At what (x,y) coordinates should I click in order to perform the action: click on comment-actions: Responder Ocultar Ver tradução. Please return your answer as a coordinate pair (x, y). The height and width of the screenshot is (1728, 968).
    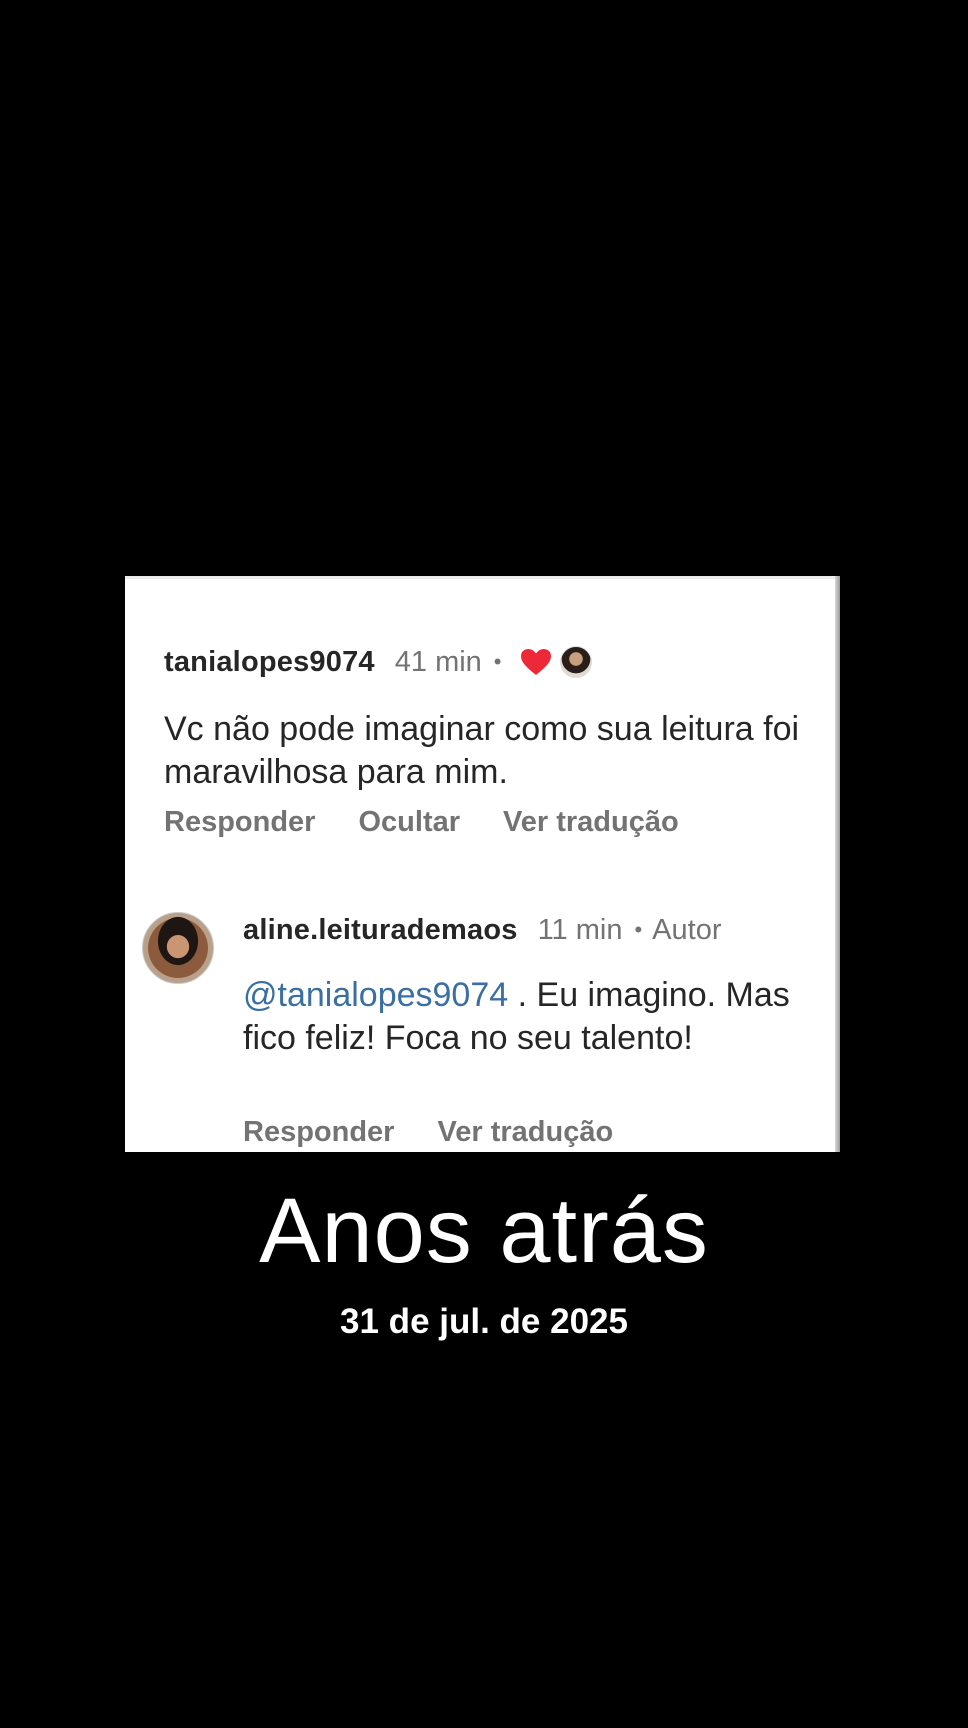
    Looking at the image, I should click on (443, 822).